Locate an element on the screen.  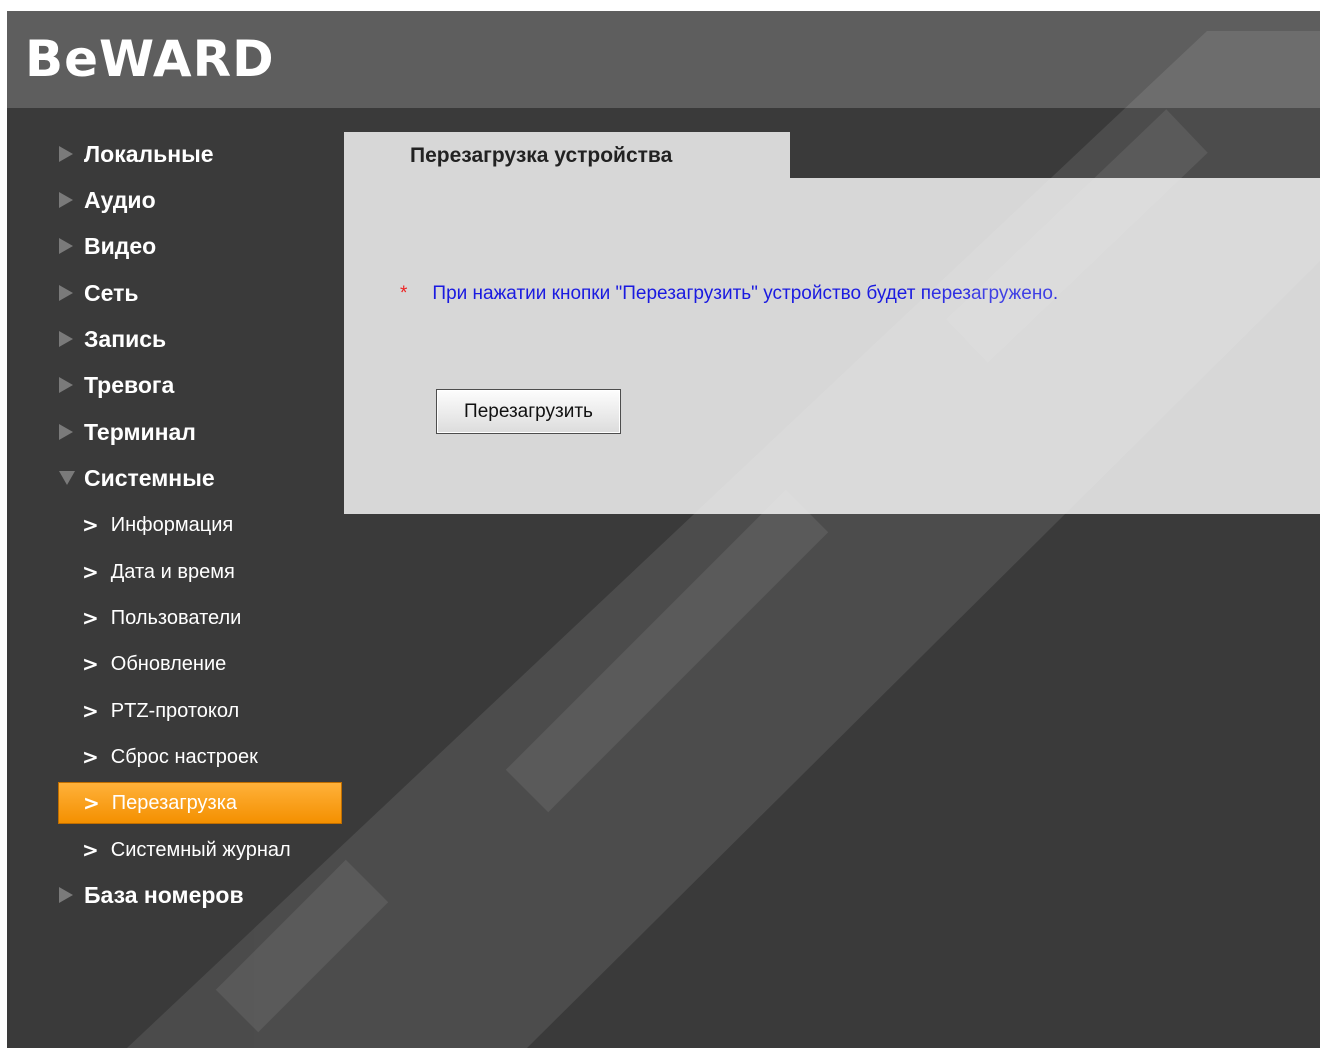
sidebar-item-label: Тревога is located at coordinates (129, 384).